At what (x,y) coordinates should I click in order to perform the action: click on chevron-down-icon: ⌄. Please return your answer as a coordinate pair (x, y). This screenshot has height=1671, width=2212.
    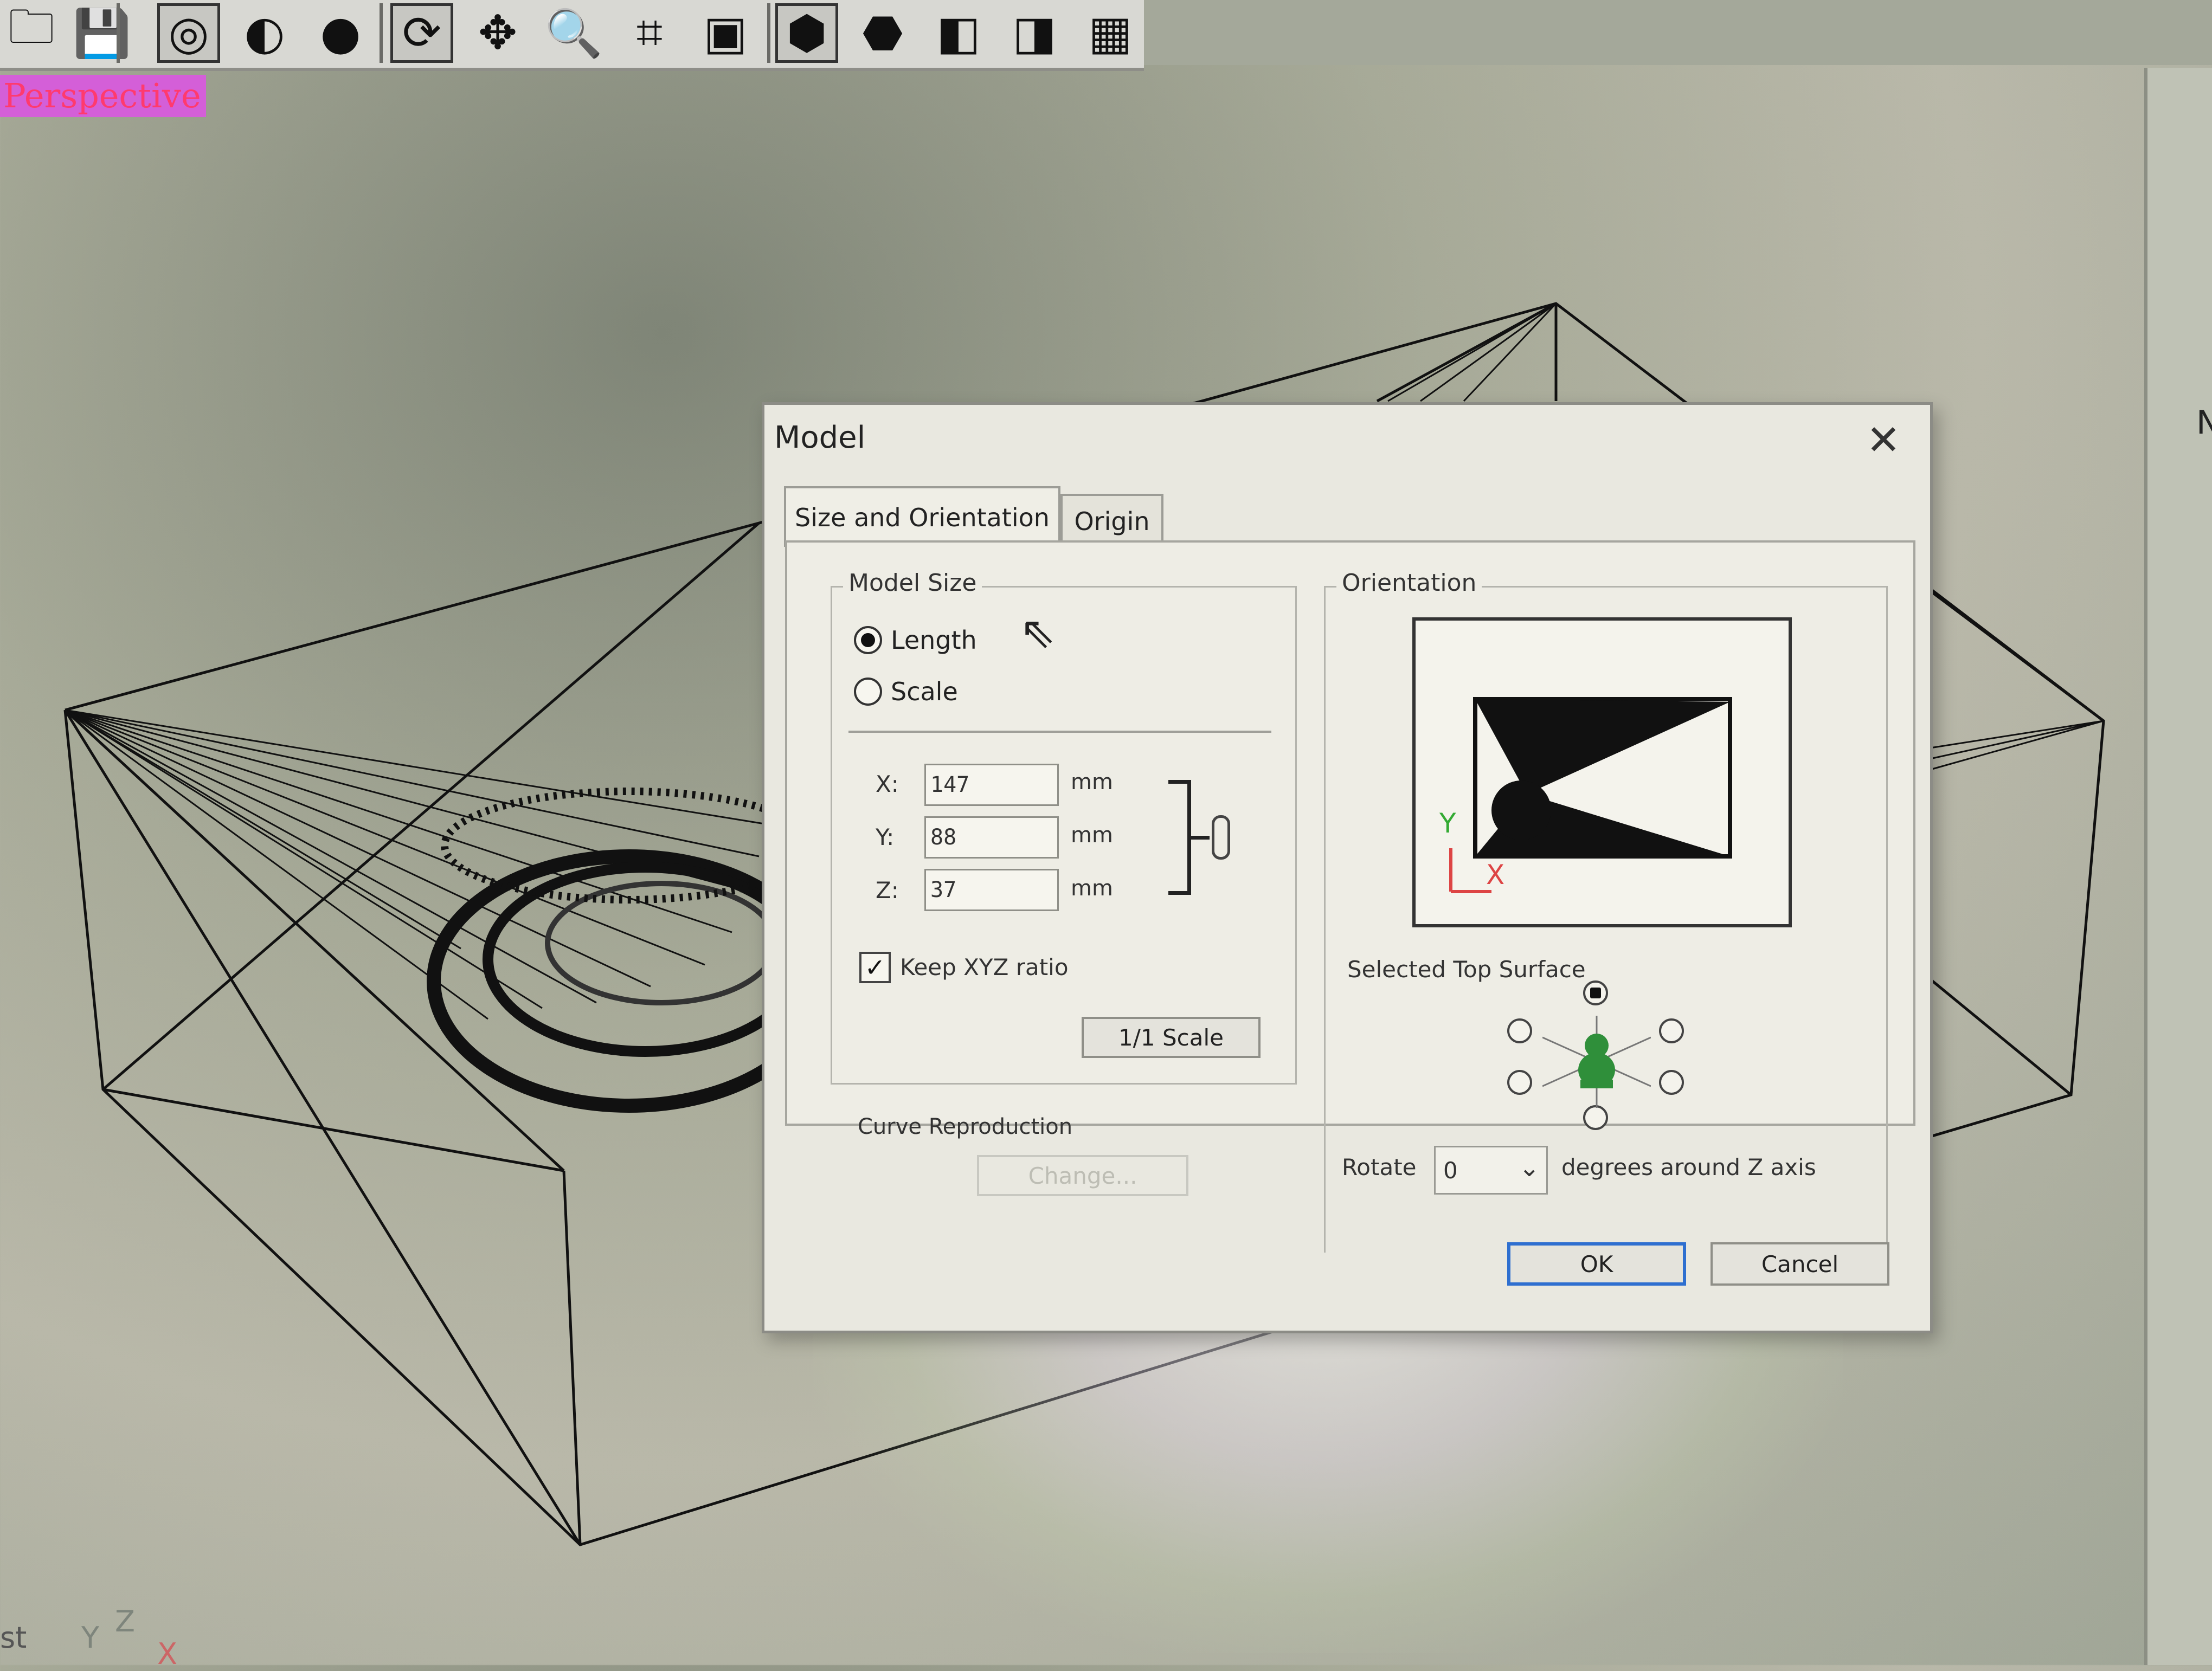
    Looking at the image, I should click on (1529, 1167).